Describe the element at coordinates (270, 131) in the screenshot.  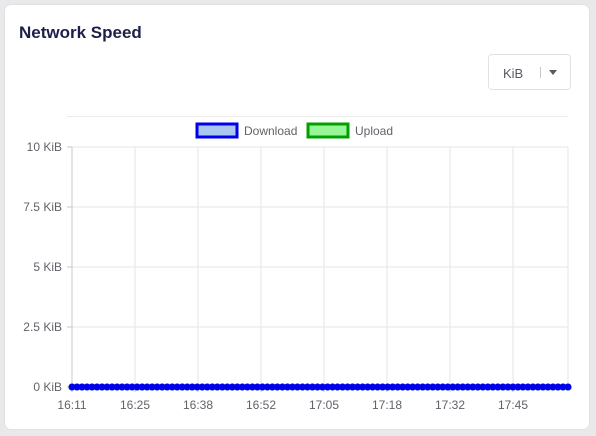
I see `legend-label-download: Download` at that location.